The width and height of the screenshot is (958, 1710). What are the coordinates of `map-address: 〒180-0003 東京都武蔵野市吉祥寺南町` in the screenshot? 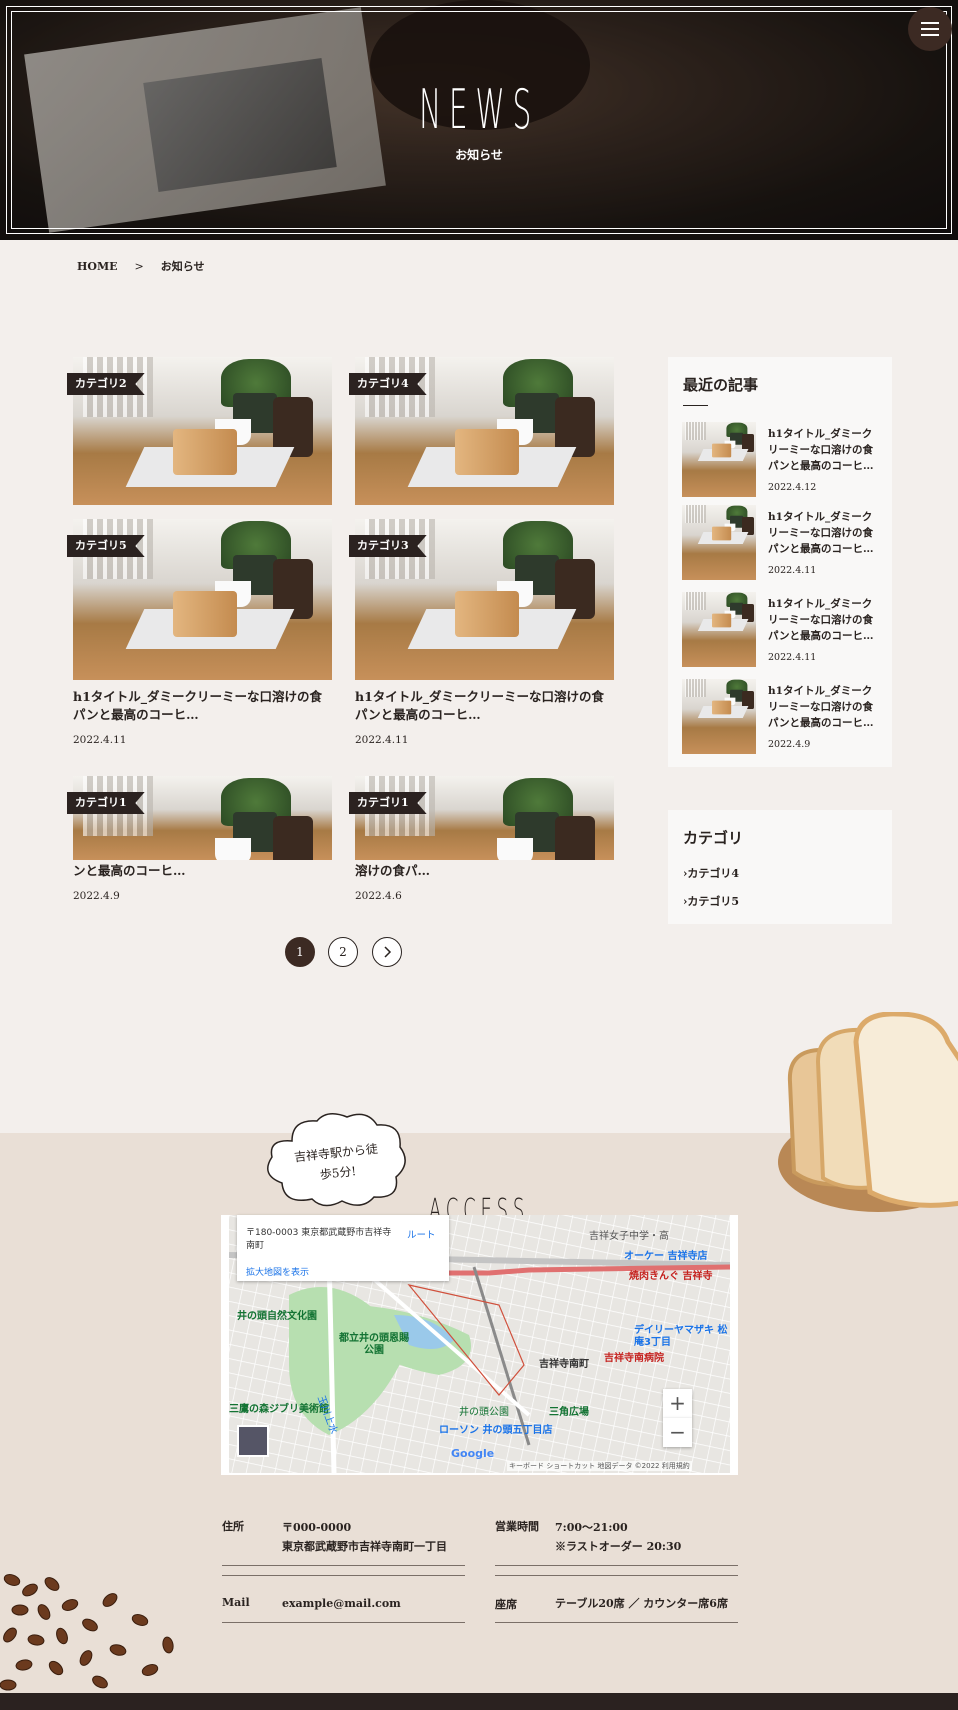 It's located at (319, 1239).